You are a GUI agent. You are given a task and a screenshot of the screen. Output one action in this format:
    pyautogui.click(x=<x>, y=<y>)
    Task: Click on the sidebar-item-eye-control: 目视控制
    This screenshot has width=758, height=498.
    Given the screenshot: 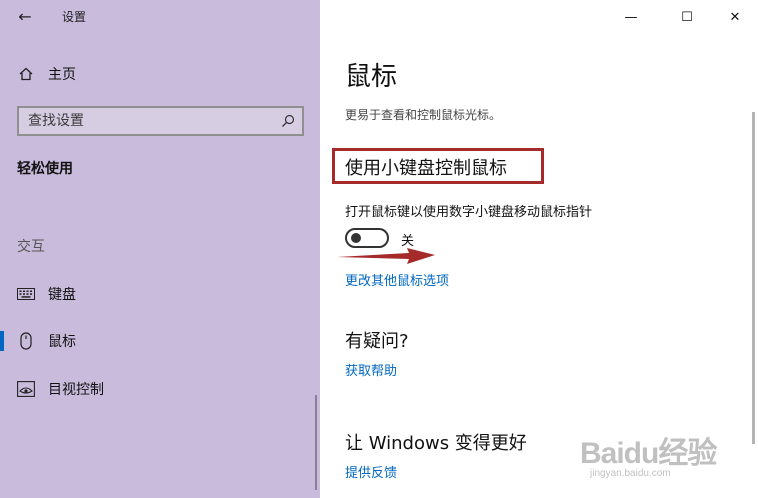 What is the action you would take?
    pyautogui.click(x=160, y=389)
    